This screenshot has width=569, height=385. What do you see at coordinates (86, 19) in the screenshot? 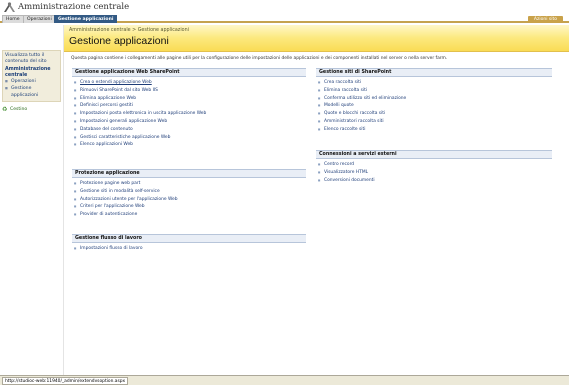
I see `tab-gestione-applicazioni: Gestione applicazioni` at bounding box center [86, 19].